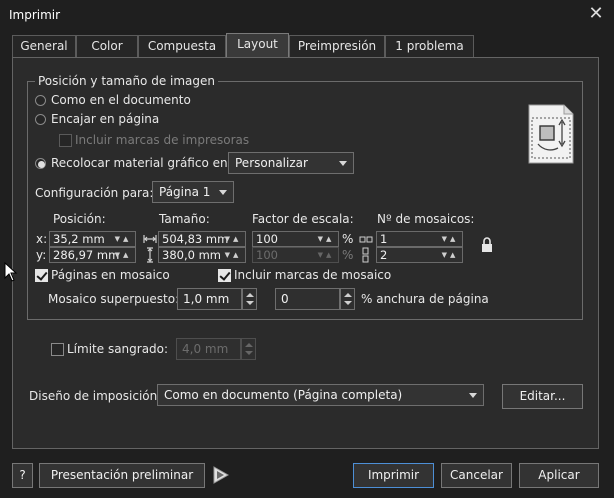 This screenshot has height=498, width=614. Describe the element at coordinates (257, 45) in the screenshot. I see `tab-layout: Layout` at that location.